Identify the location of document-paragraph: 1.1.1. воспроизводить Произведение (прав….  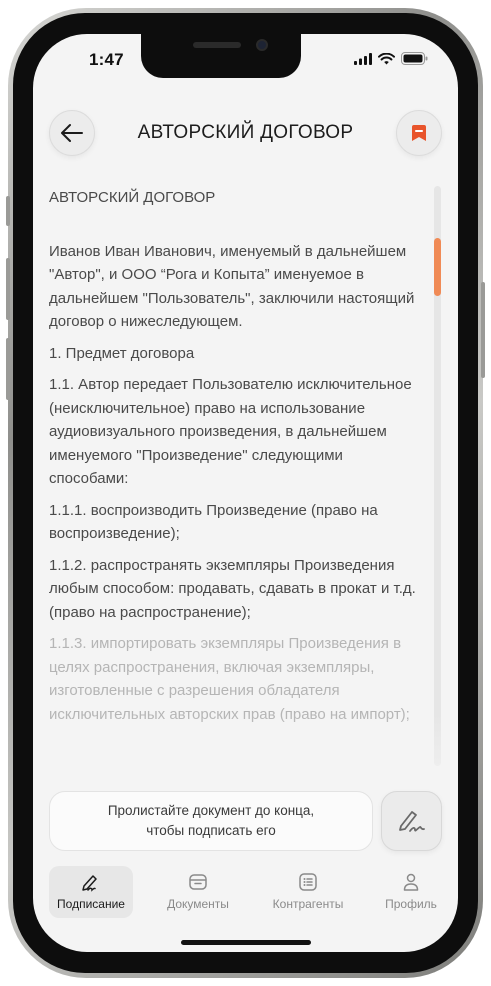
(213, 522).